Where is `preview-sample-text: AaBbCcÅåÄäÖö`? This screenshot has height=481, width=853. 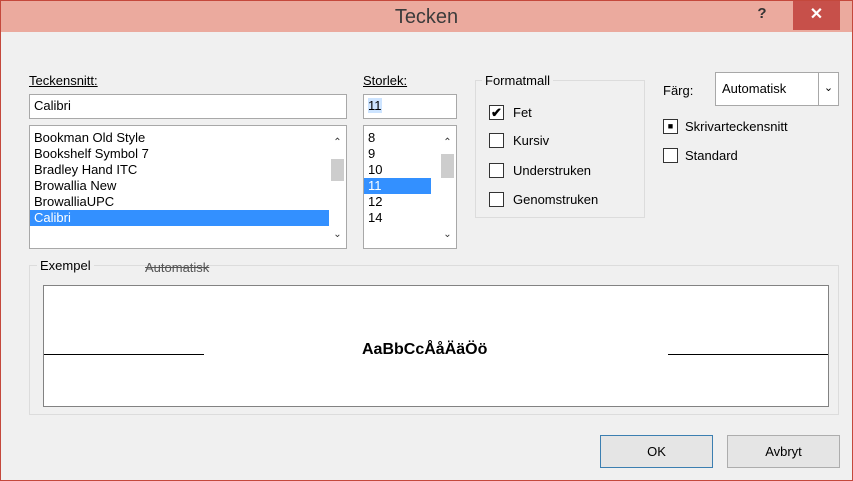 preview-sample-text: AaBbCcÅåÄäÖö is located at coordinates (425, 349).